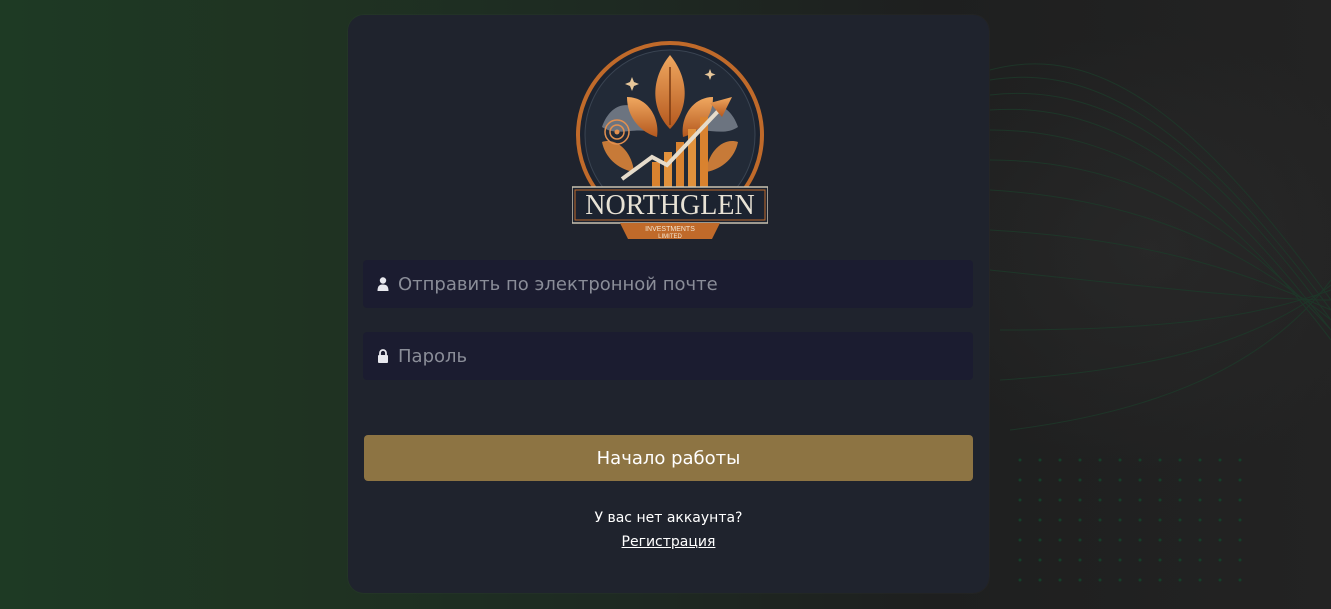 This screenshot has height=609, width=1331. What do you see at coordinates (670, 229) in the screenshot?
I see `logo-tagline-1: INVESTMENTS` at bounding box center [670, 229].